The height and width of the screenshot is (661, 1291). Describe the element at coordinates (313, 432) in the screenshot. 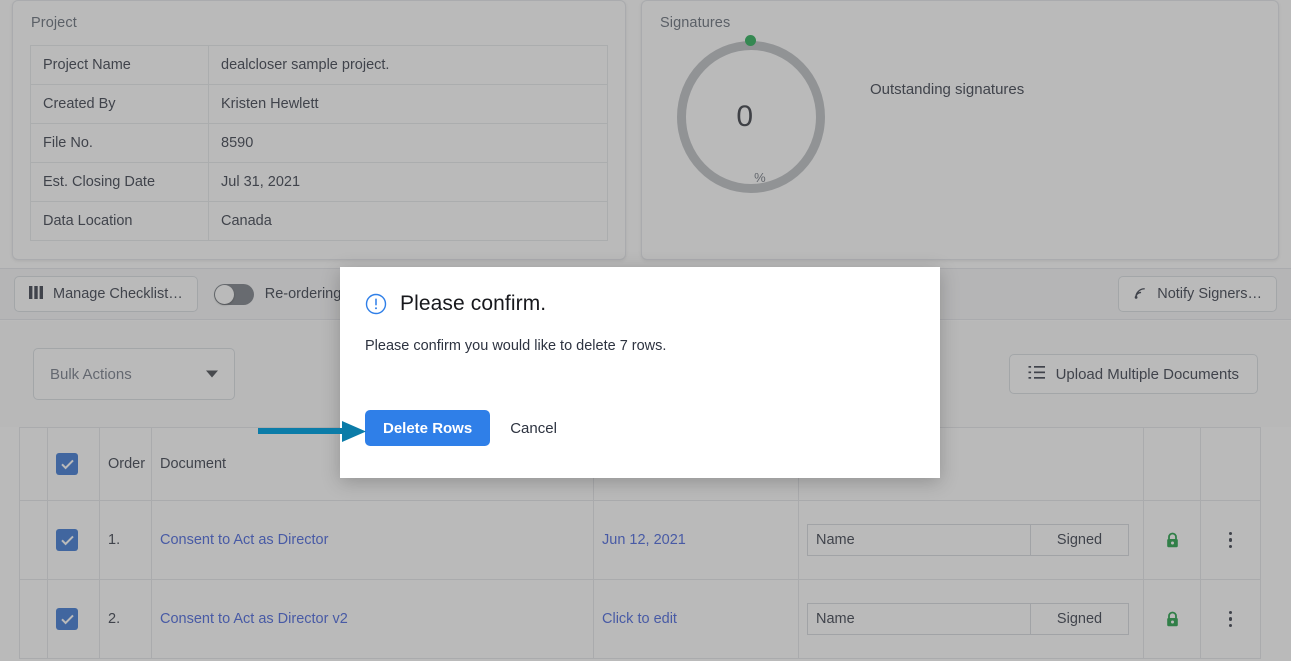

I see `annotation-arrow` at that location.